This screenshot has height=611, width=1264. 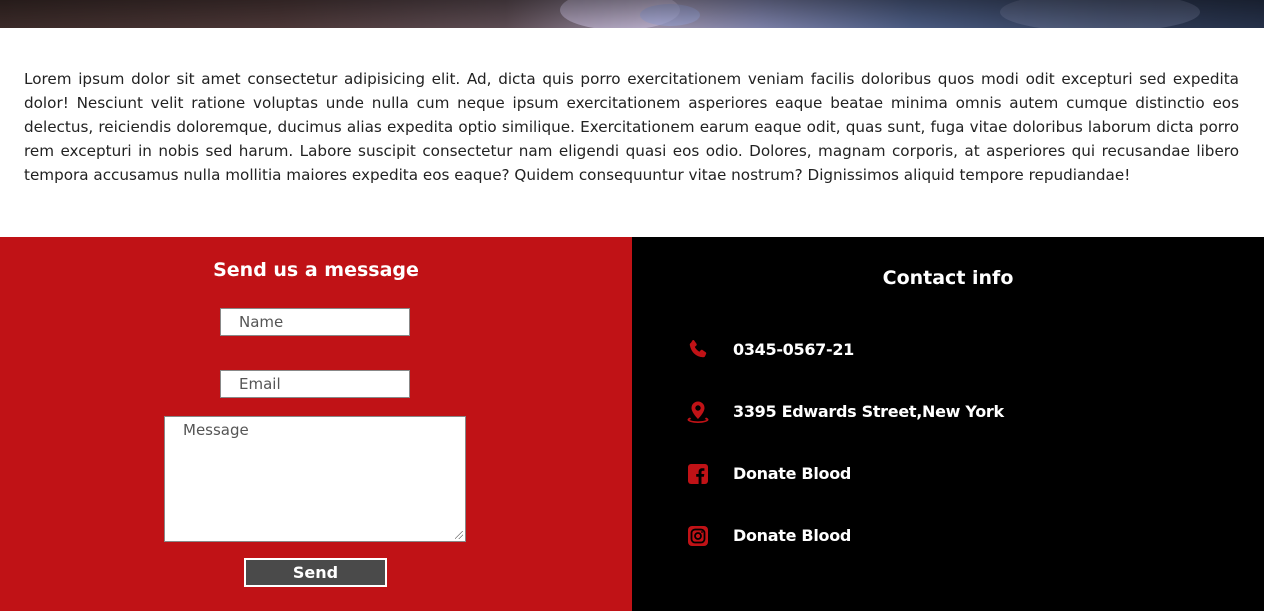 What do you see at coordinates (698, 474) in the screenshot?
I see `facebook-icon` at bounding box center [698, 474].